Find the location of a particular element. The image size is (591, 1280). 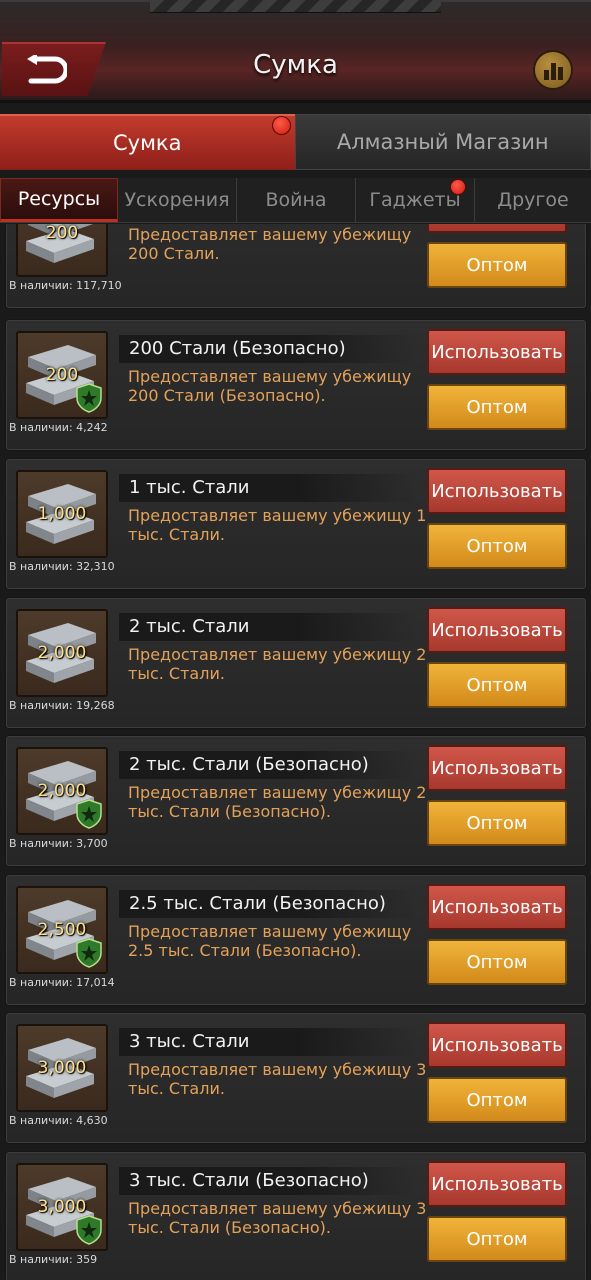

item-name: 3 тыс. Стали is located at coordinates (268, 1042).